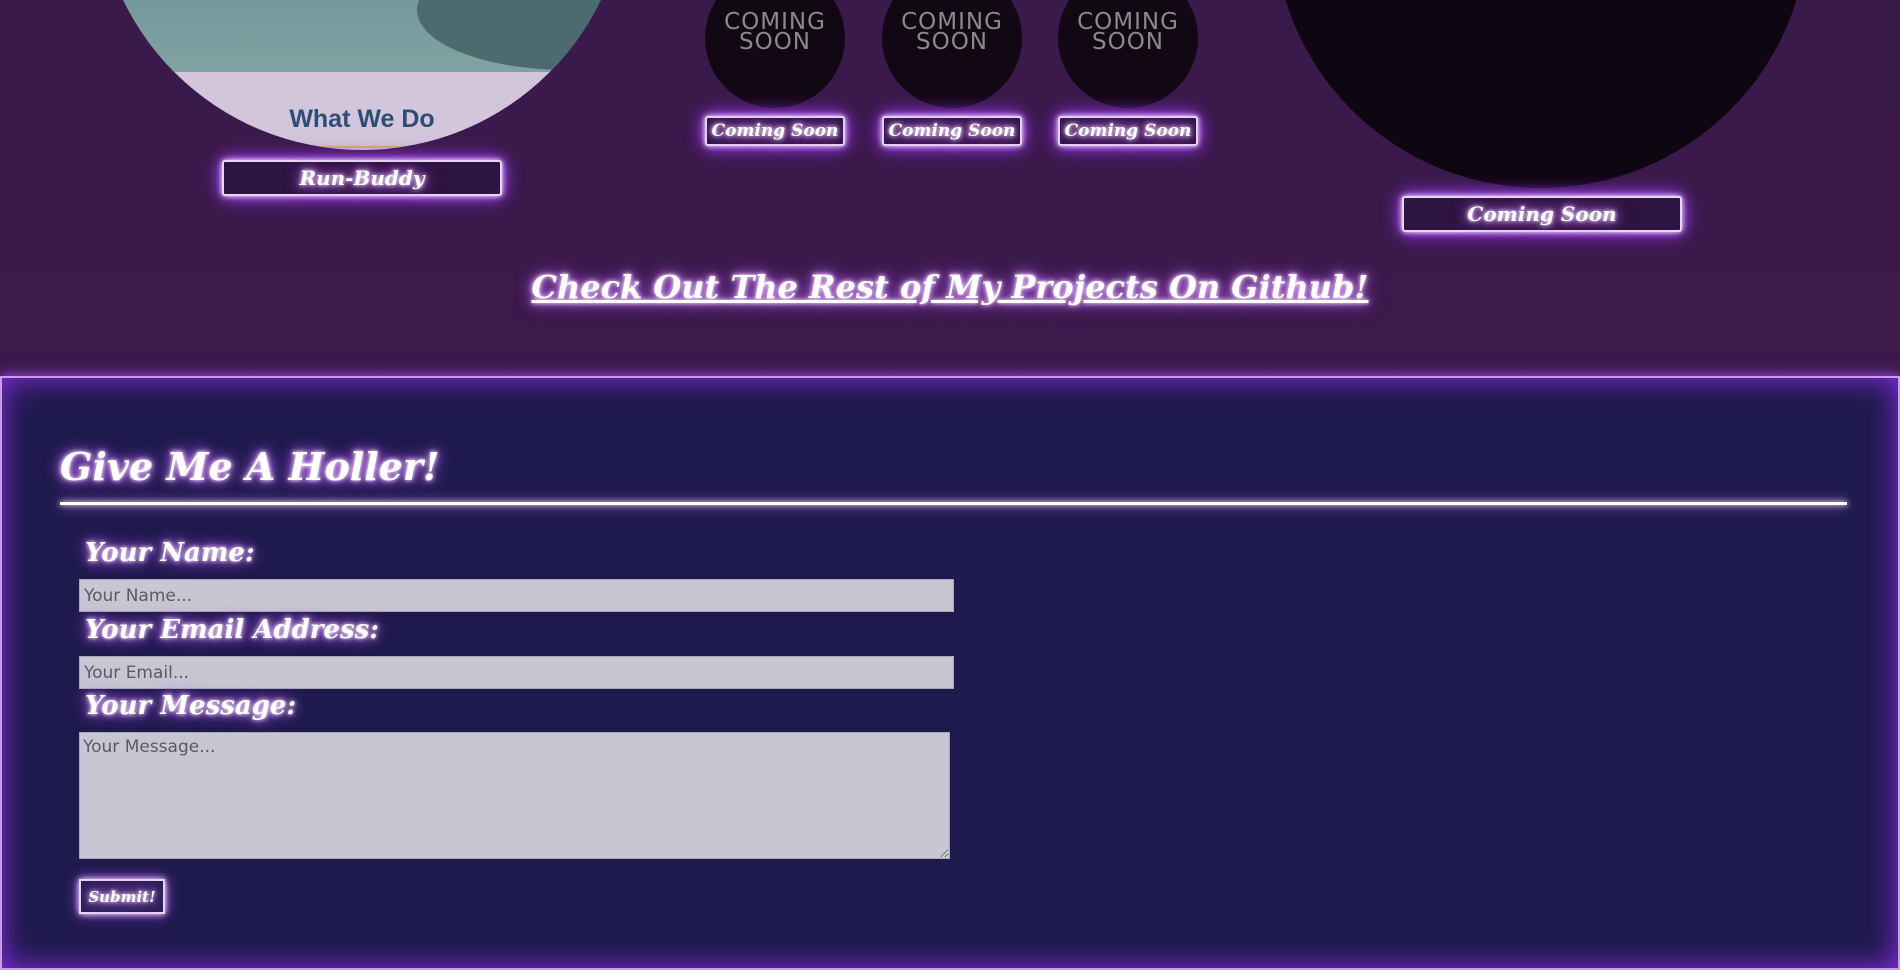 The image size is (1900, 970). What do you see at coordinates (362, 119) in the screenshot?
I see `thumbnail-caption: What We Do` at bounding box center [362, 119].